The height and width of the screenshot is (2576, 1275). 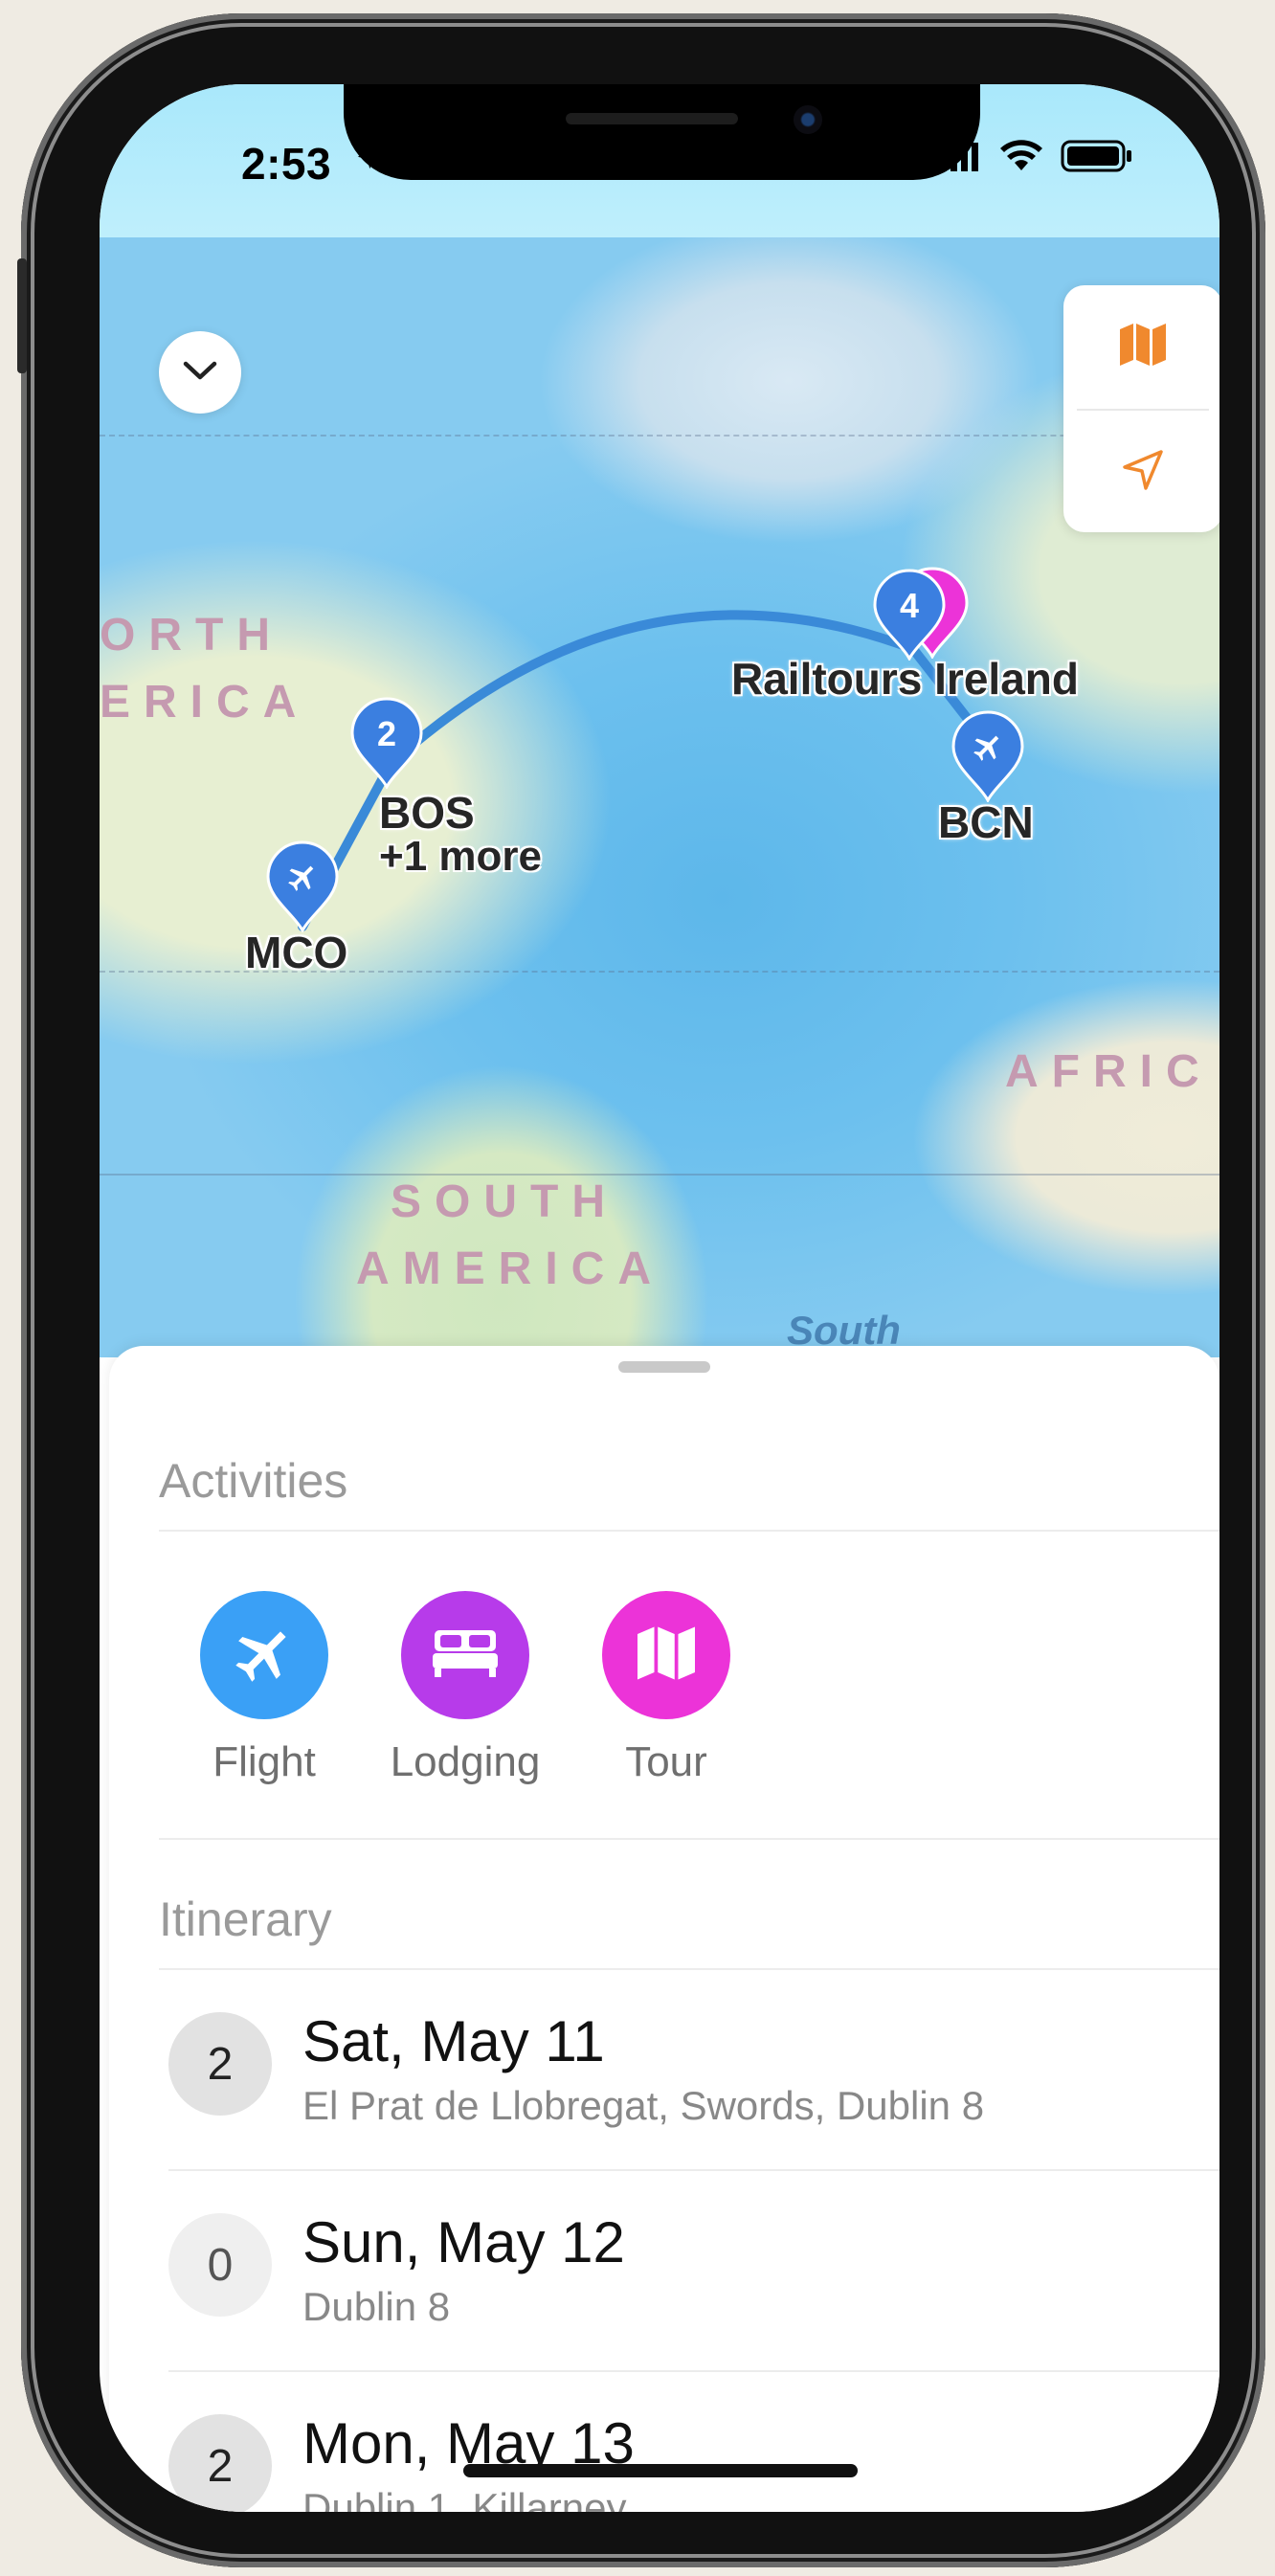 What do you see at coordinates (693, 2442) in the screenshot?
I see `itinerary-day-row: 2 Mon, May 13 Dublin 1, Killarney` at bounding box center [693, 2442].